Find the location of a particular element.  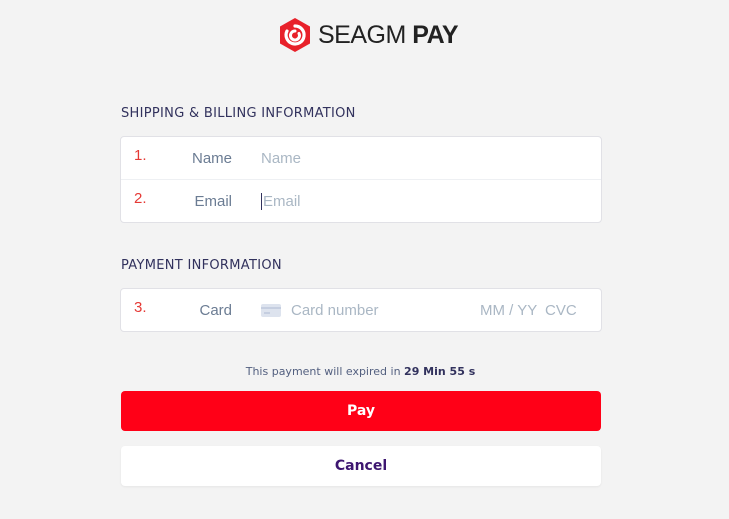

expiry-notice: This payment will expired in 29 Min 55 s is located at coordinates (360, 371).